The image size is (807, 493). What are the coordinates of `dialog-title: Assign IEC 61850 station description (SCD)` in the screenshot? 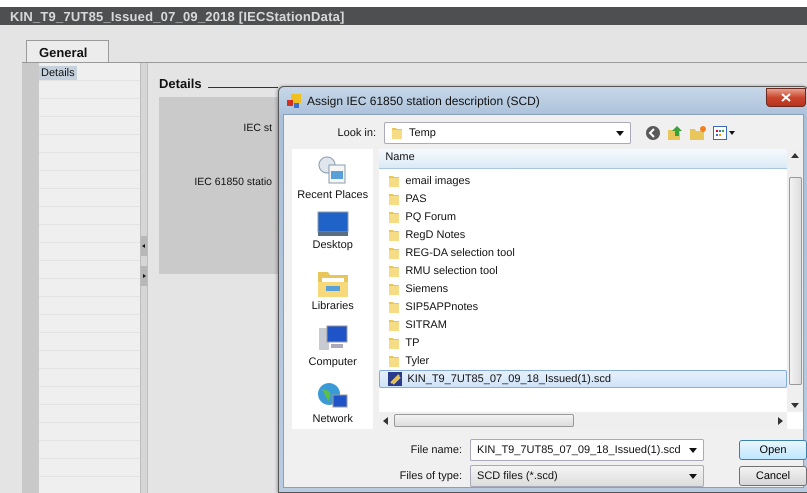 It's located at (423, 101).